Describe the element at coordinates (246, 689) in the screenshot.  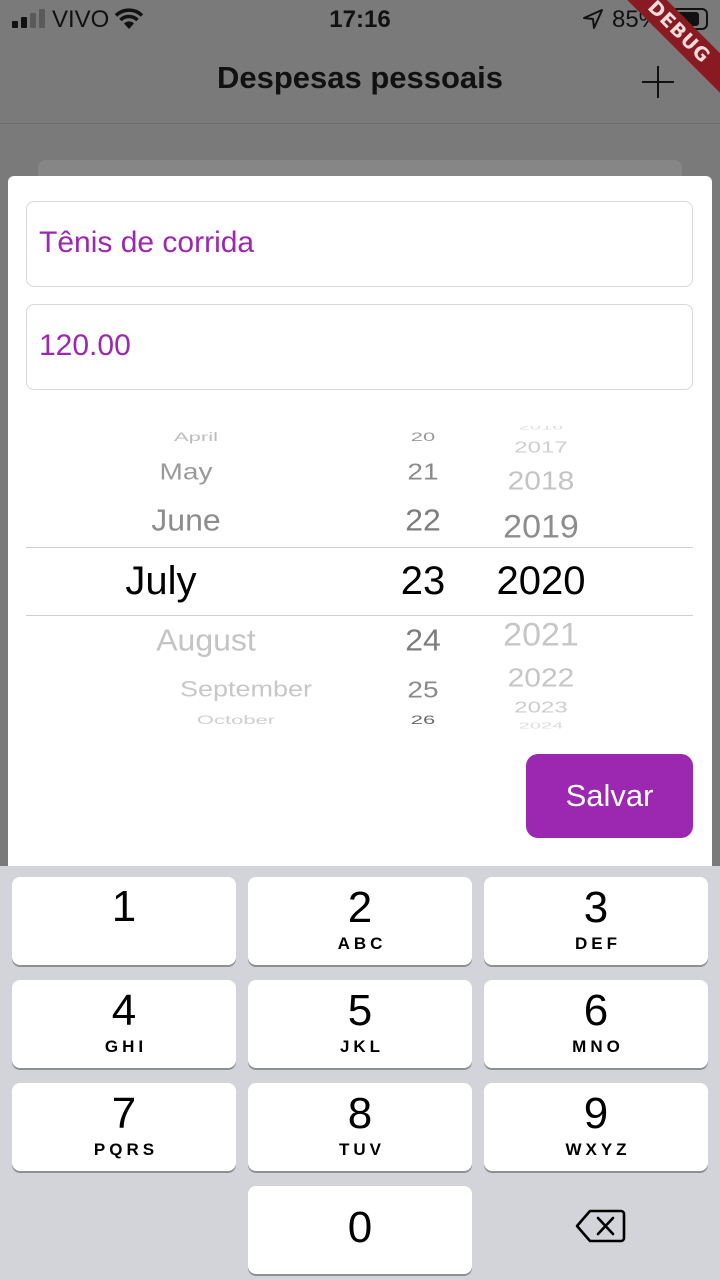
I see `picker-month: September` at that location.